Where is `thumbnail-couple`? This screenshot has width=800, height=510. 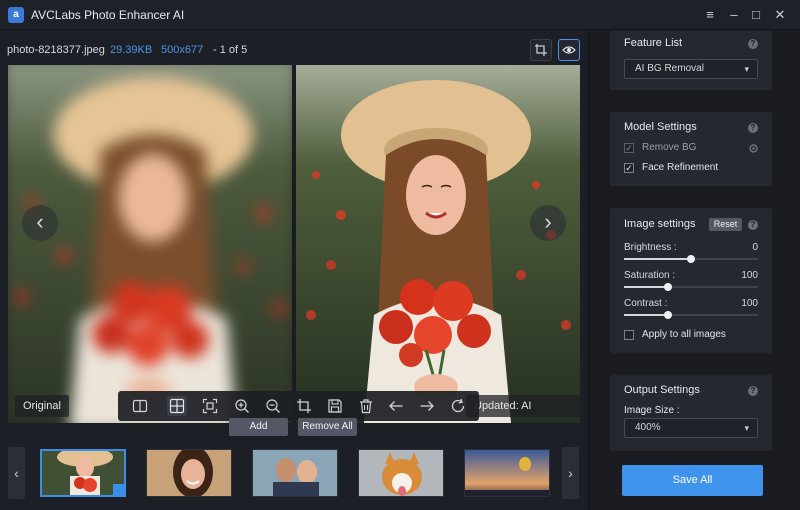
thumbnail-couple is located at coordinates (295, 473).